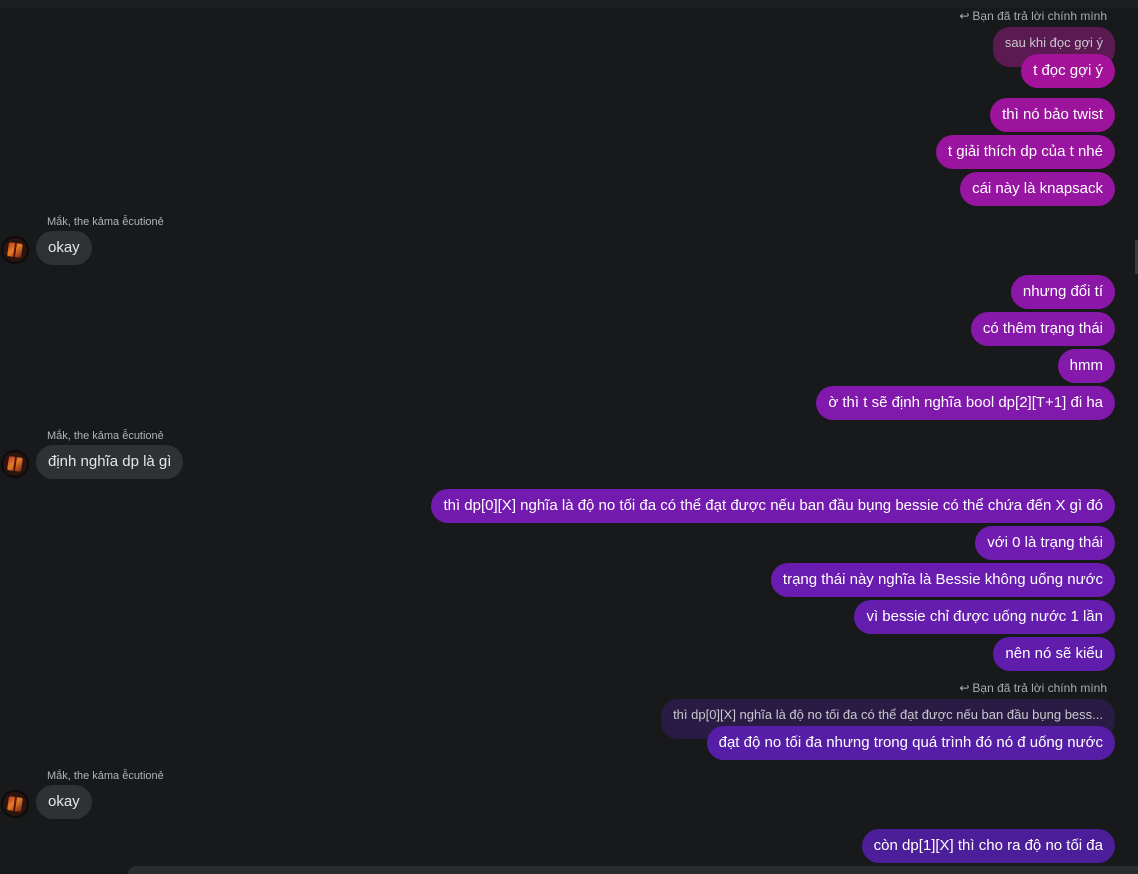 This screenshot has height=874, width=1138. What do you see at coordinates (1025, 152) in the screenshot?
I see `outgoing-message: t giải thích dp của t nhé` at bounding box center [1025, 152].